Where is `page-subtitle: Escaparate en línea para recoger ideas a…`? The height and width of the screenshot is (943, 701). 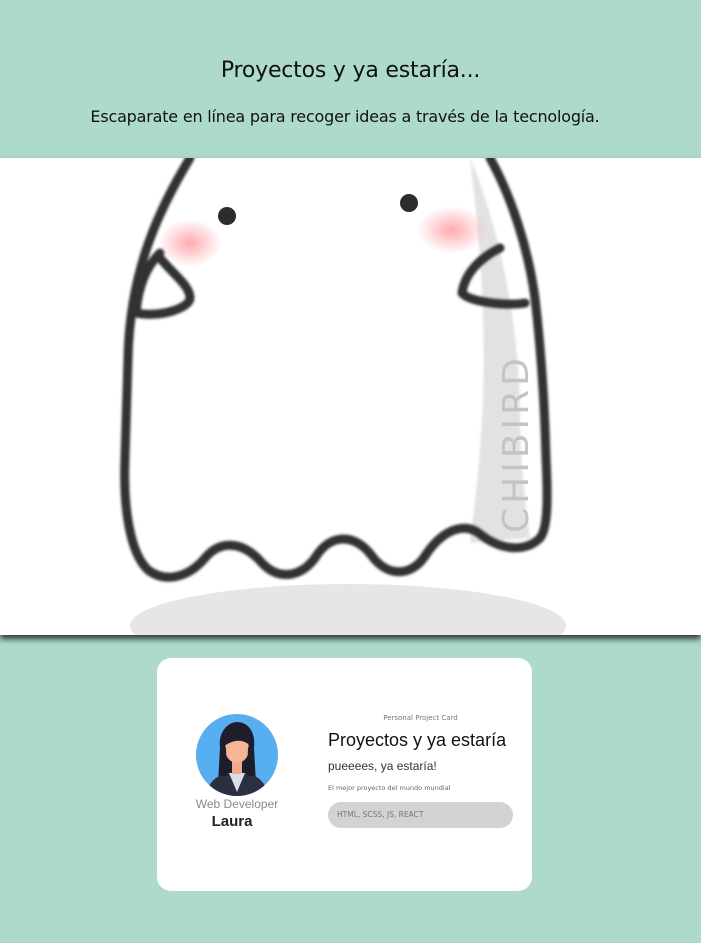 page-subtitle: Escaparate en línea para recoger ideas a… is located at coordinates (345, 116).